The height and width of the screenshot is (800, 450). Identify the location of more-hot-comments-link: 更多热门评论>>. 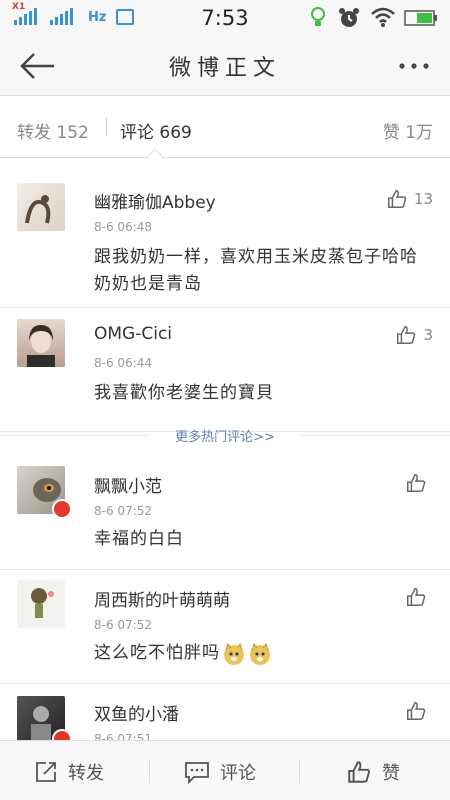
(225, 435).